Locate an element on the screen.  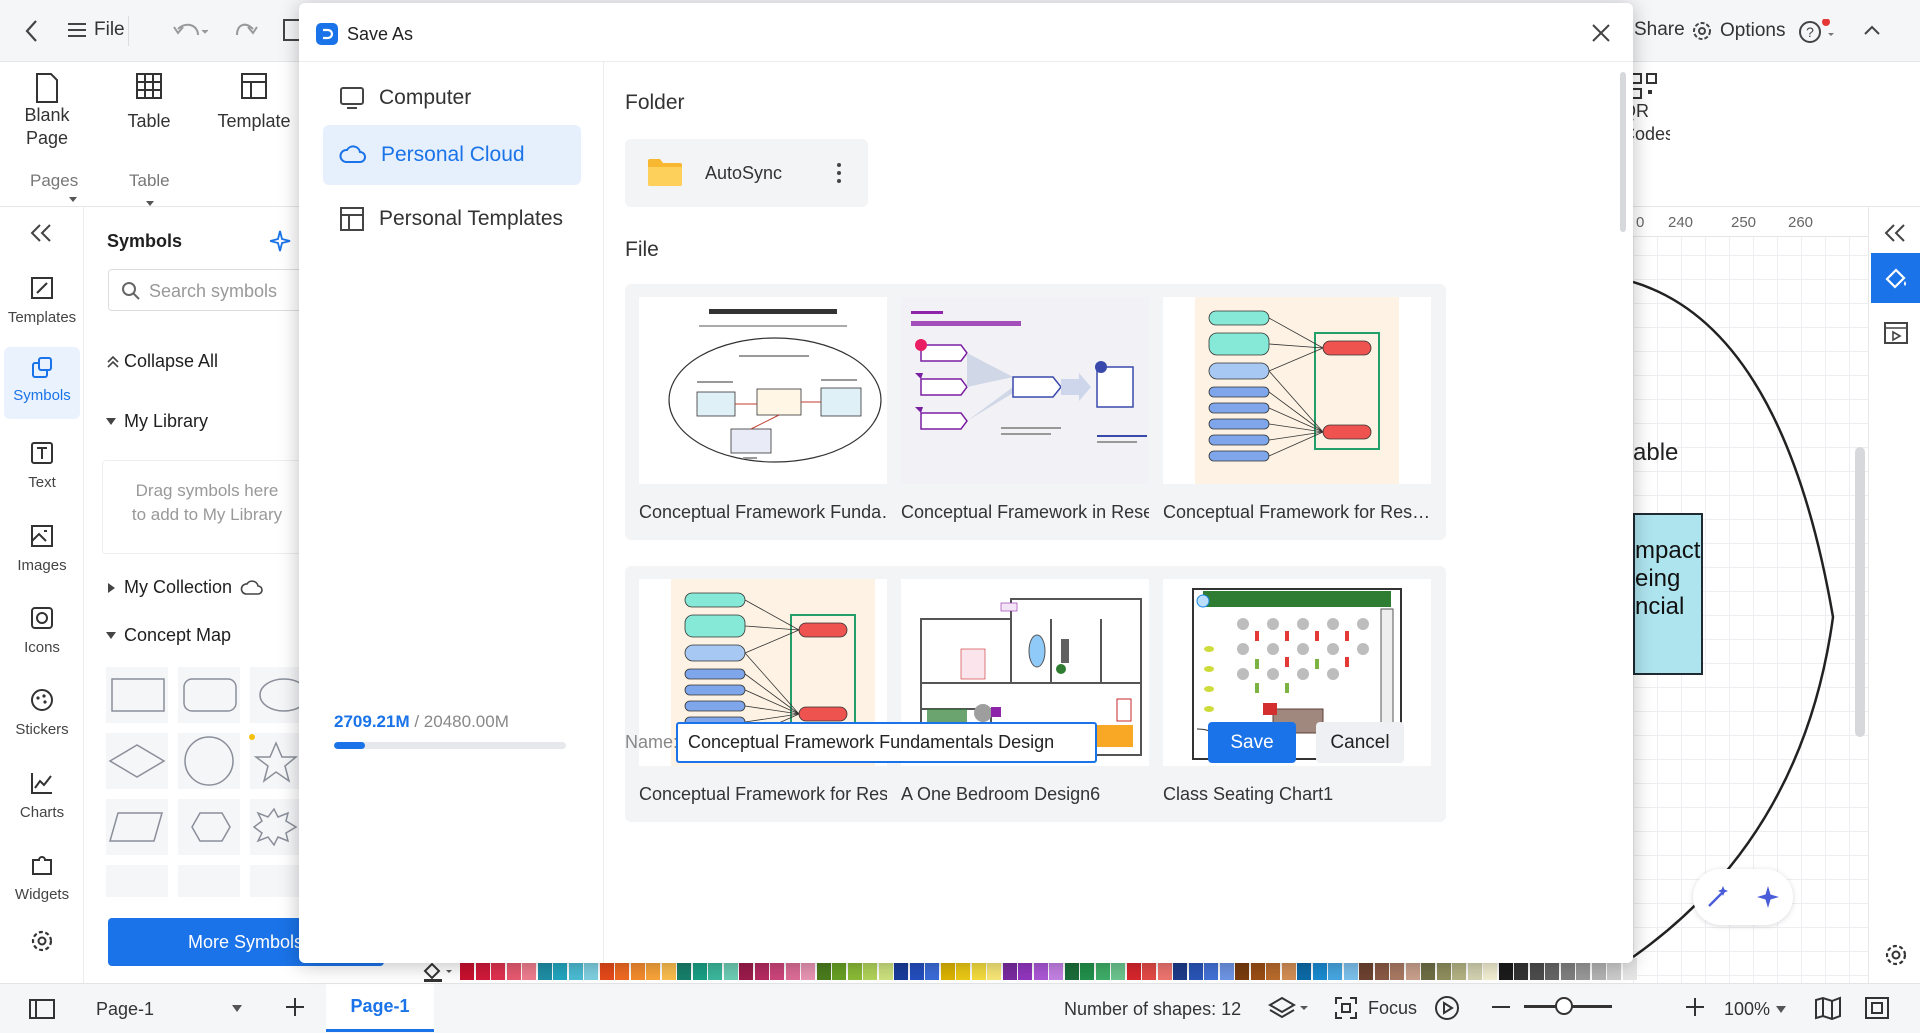
vertical-scrollbar is located at coordinates (1860, 592).